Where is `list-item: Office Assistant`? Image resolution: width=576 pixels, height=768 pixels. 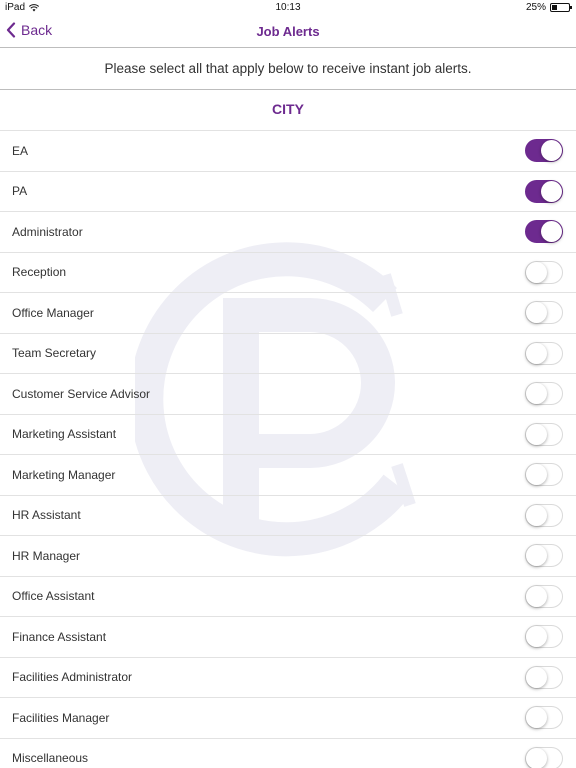
list-item: Office Assistant is located at coordinates (288, 597).